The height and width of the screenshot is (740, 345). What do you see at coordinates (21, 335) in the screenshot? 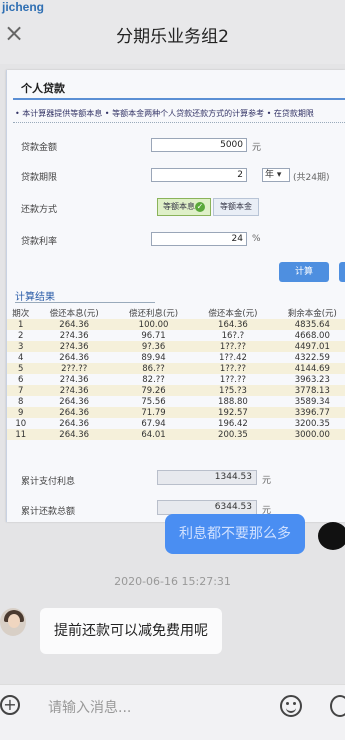
I see `table-cell: 2` at bounding box center [21, 335].